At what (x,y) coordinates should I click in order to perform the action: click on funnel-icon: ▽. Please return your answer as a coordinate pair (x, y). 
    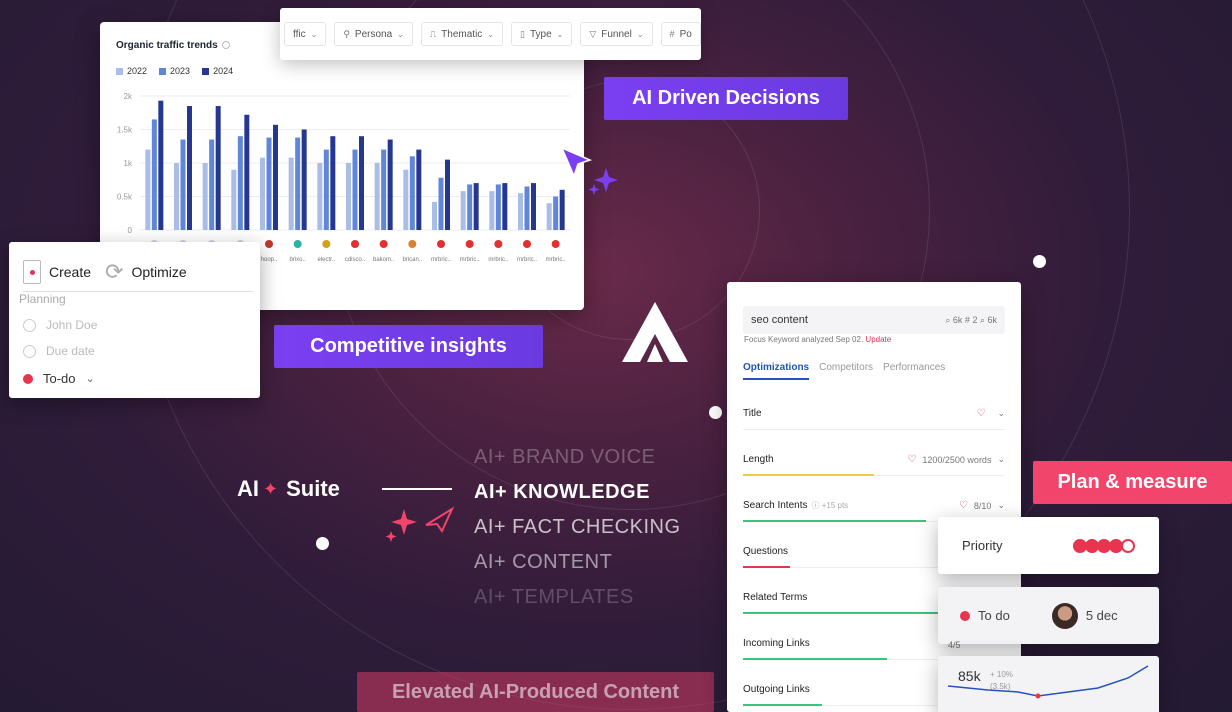
    Looking at the image, I should click on (593, 33).